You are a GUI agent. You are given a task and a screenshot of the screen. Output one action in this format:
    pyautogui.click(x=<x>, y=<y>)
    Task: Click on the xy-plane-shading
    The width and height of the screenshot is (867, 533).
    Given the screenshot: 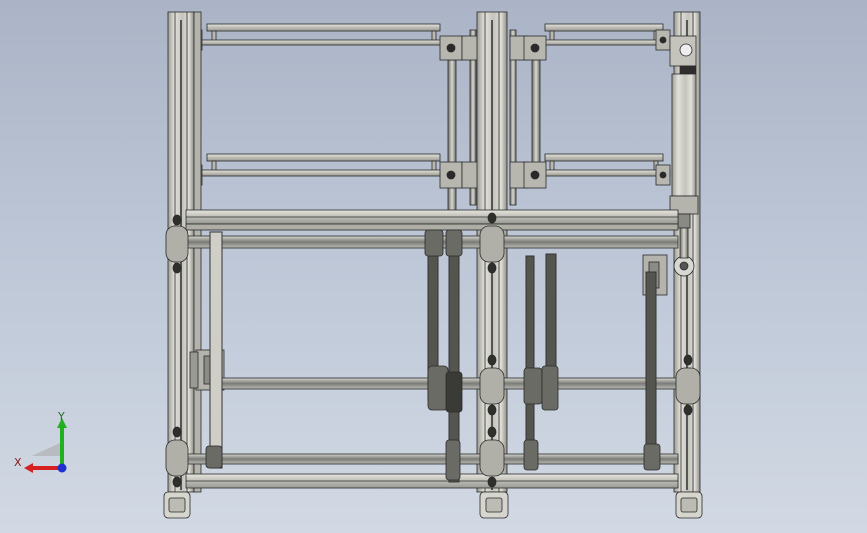 What is the action you would take?
    pyautogui.click(x=47, y=449)
    